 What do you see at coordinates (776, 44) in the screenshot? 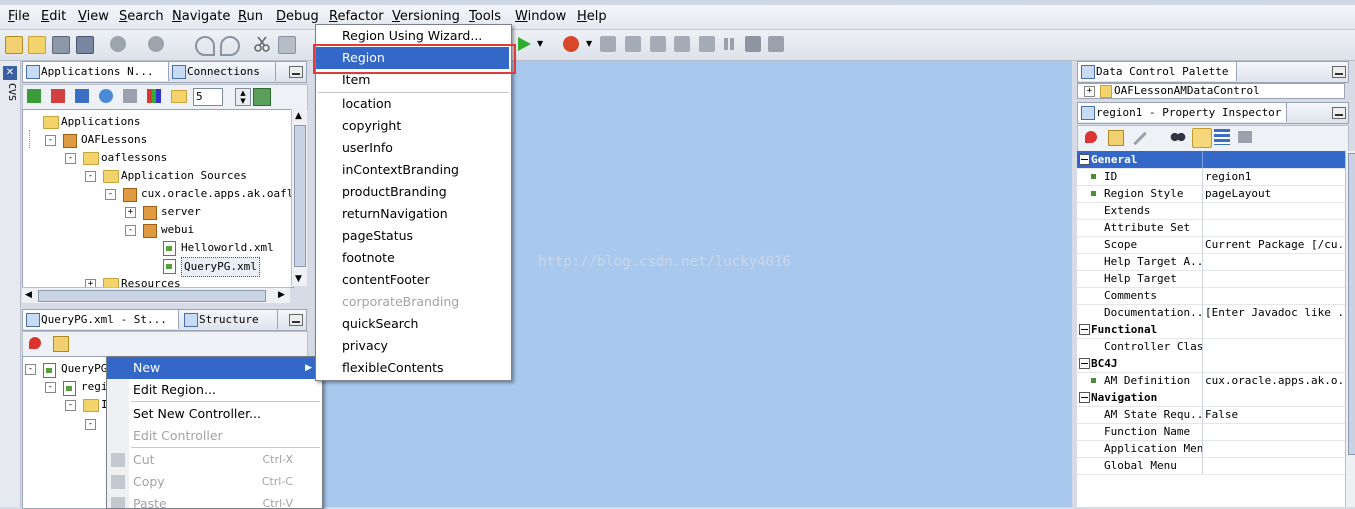
I see `terminate-icon` at bounding box center [776, 44].